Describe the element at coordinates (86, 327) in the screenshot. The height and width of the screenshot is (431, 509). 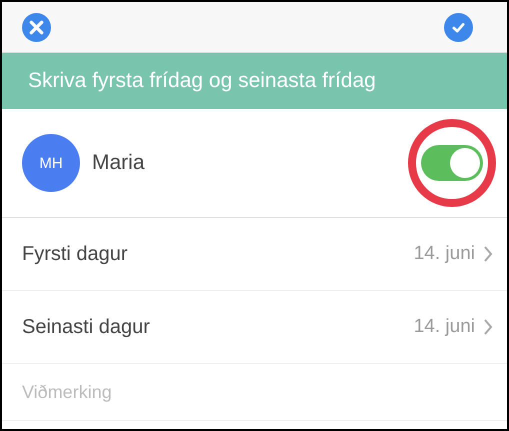
I see `row-label: Seinasti dagur` at that location.